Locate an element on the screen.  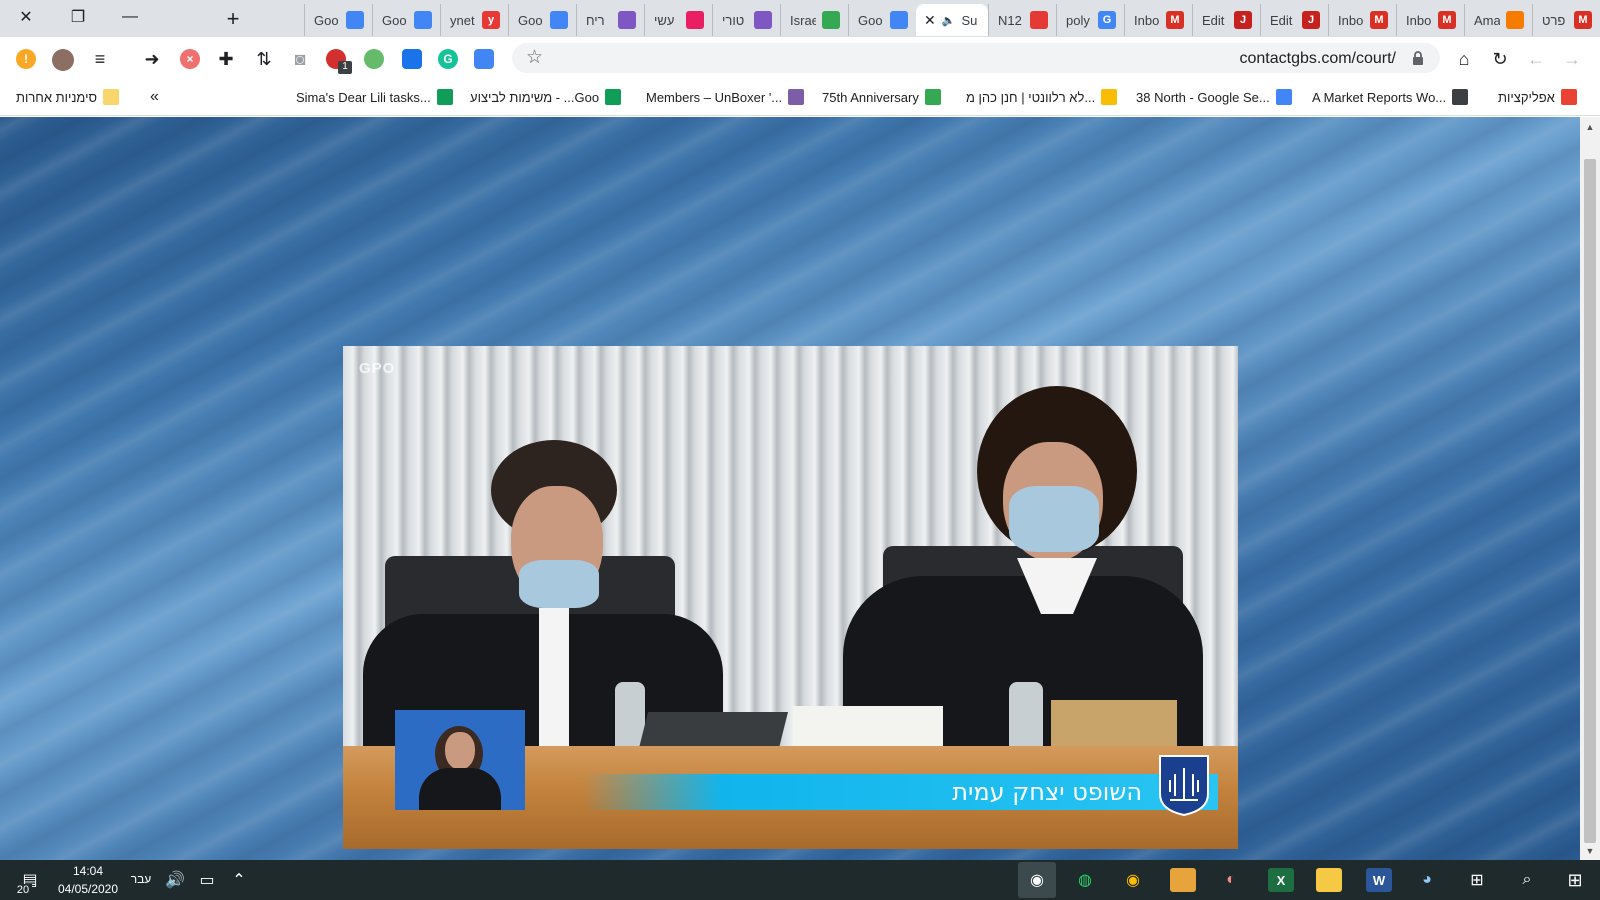
browser-tab: ריח is located at coordinates (610, 20).